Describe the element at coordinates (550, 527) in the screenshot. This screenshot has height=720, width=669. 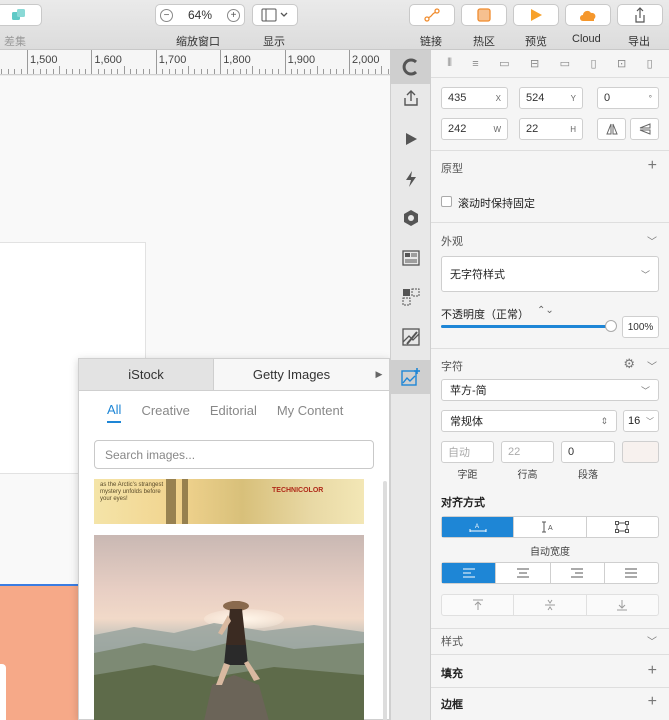
I see `auto-height-option: A` at that location.